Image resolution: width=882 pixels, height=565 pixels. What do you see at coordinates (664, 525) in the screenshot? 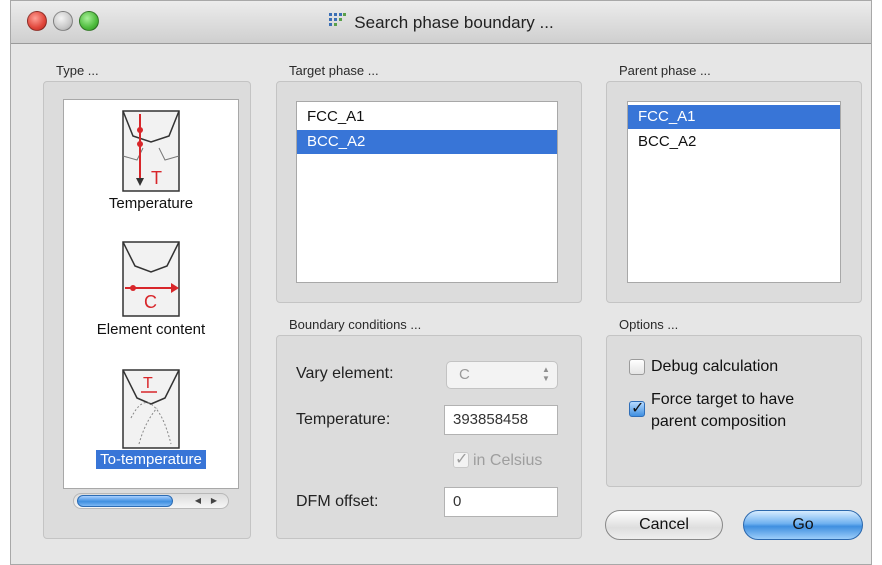
I see `cancel-button: Cancel` at bounding box center [664, 525].